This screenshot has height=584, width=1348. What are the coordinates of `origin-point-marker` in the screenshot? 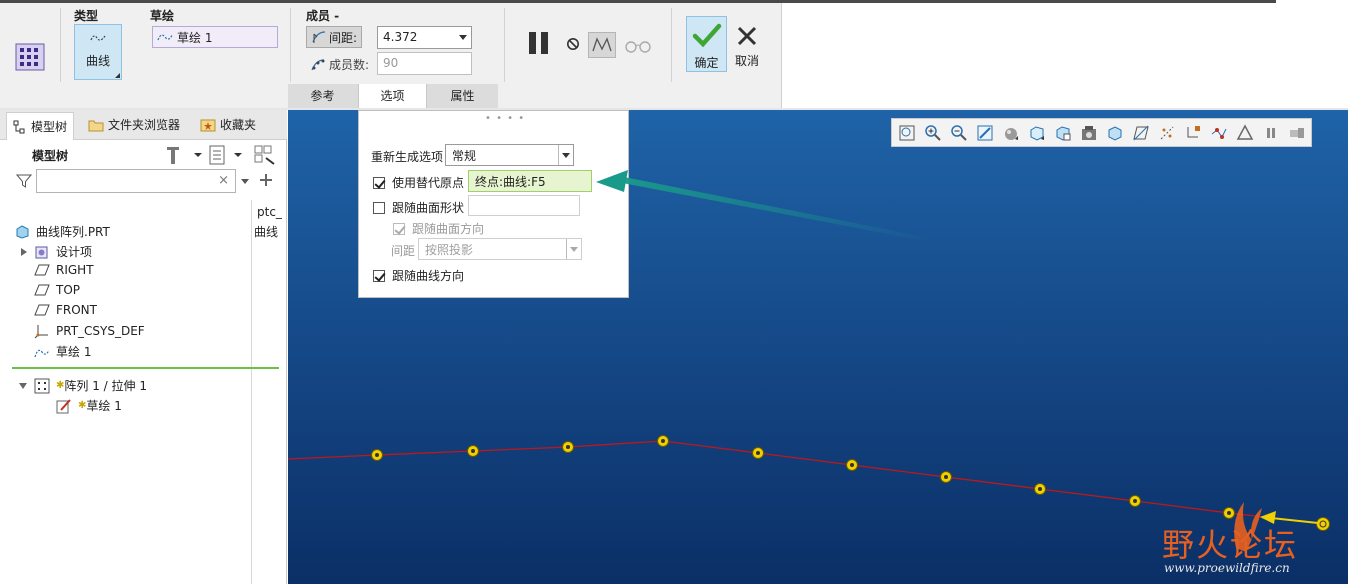 It's located at (1323, 524).